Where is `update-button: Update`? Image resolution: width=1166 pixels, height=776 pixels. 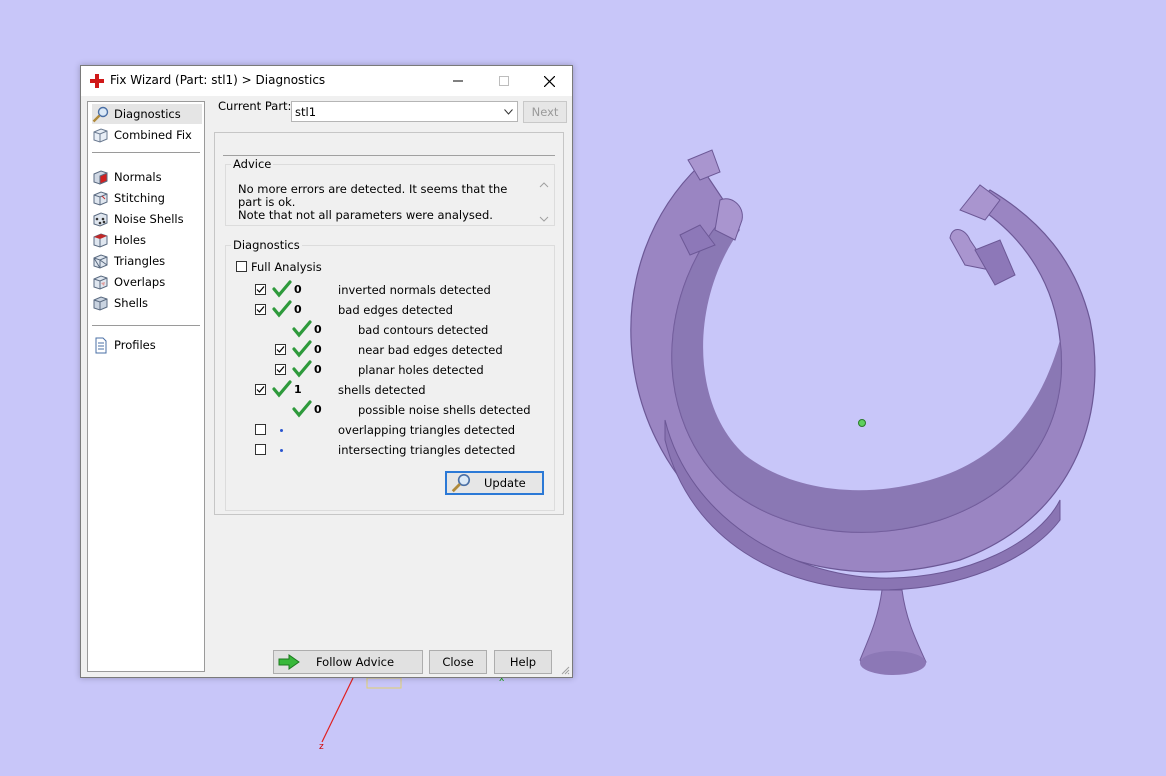 update-button: Update is located at coordinates (494, 483).